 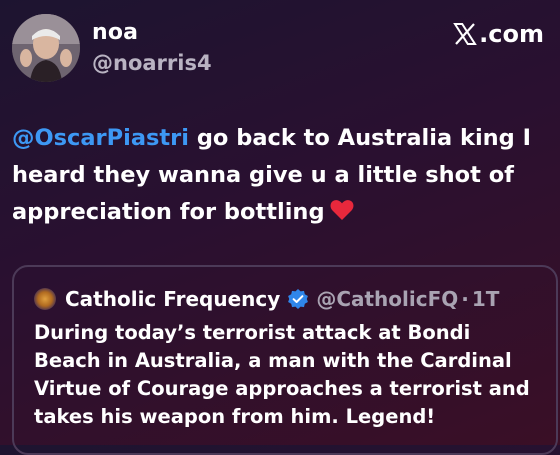 What do you see at coordinates (235, 416) in the screenshot?
I see `quoted-text-line4: takes his weapon from him. Legend!` at bounding box center [235, 416].